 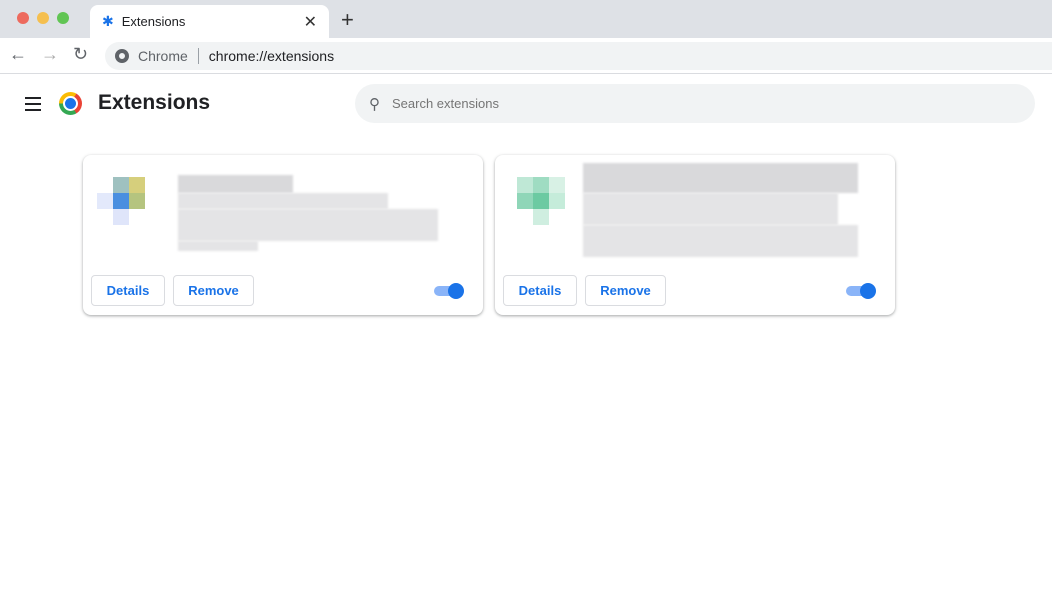 What do you see at coordinates (578, 56) in the screenshot?
I see `address-bar: Chrome chrome://extensions` at bounding box center [578, 56].